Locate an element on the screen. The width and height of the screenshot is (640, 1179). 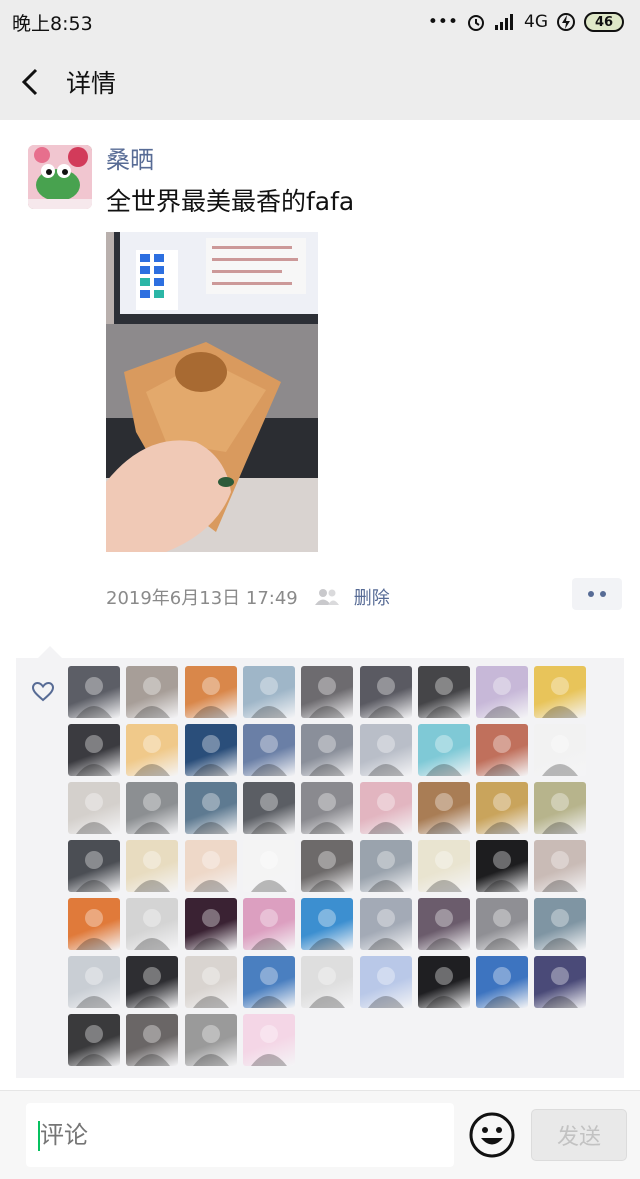
emoji-icon is located at coordinates (492, 1135).